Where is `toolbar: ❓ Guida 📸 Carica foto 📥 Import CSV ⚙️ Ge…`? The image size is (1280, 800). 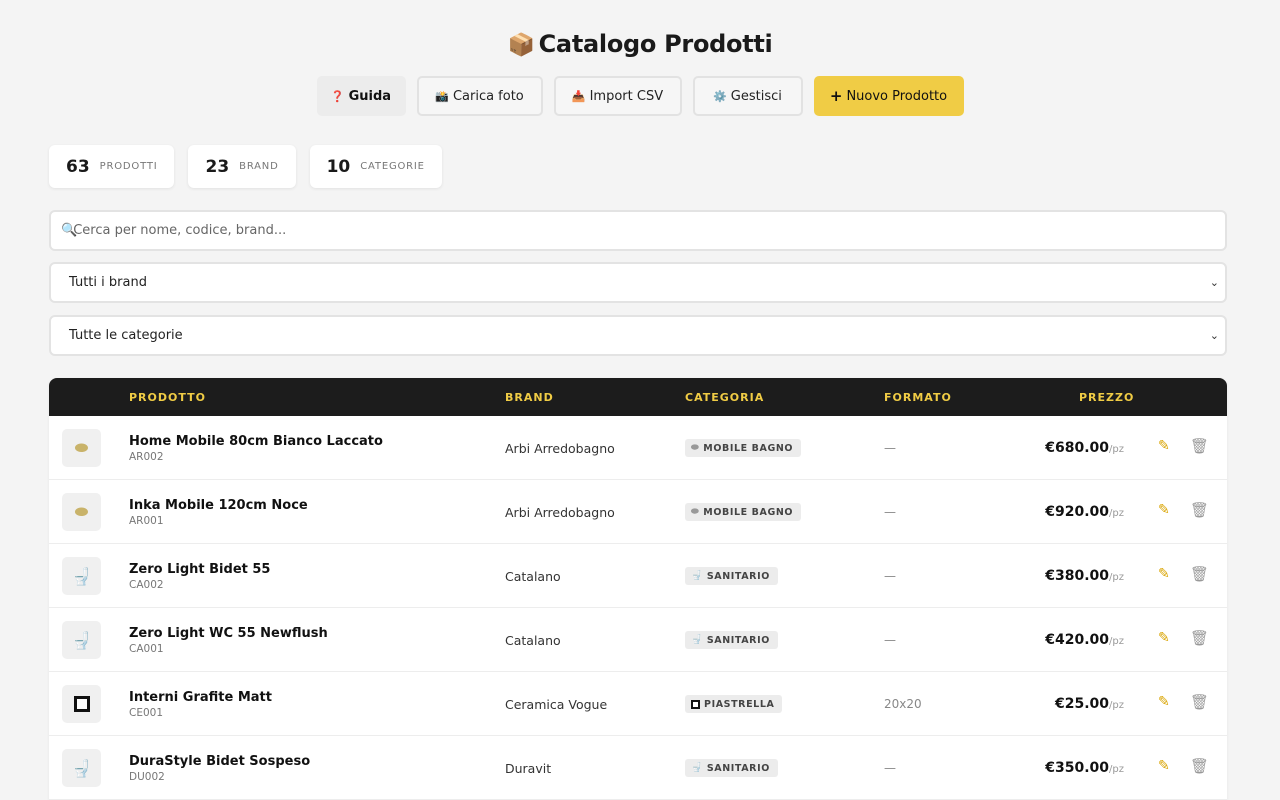 toolbar: ❓ Guida 📸 Carica foto 📥 Import CSV ⚙️ Ge… is located at coordinates (640, 96).